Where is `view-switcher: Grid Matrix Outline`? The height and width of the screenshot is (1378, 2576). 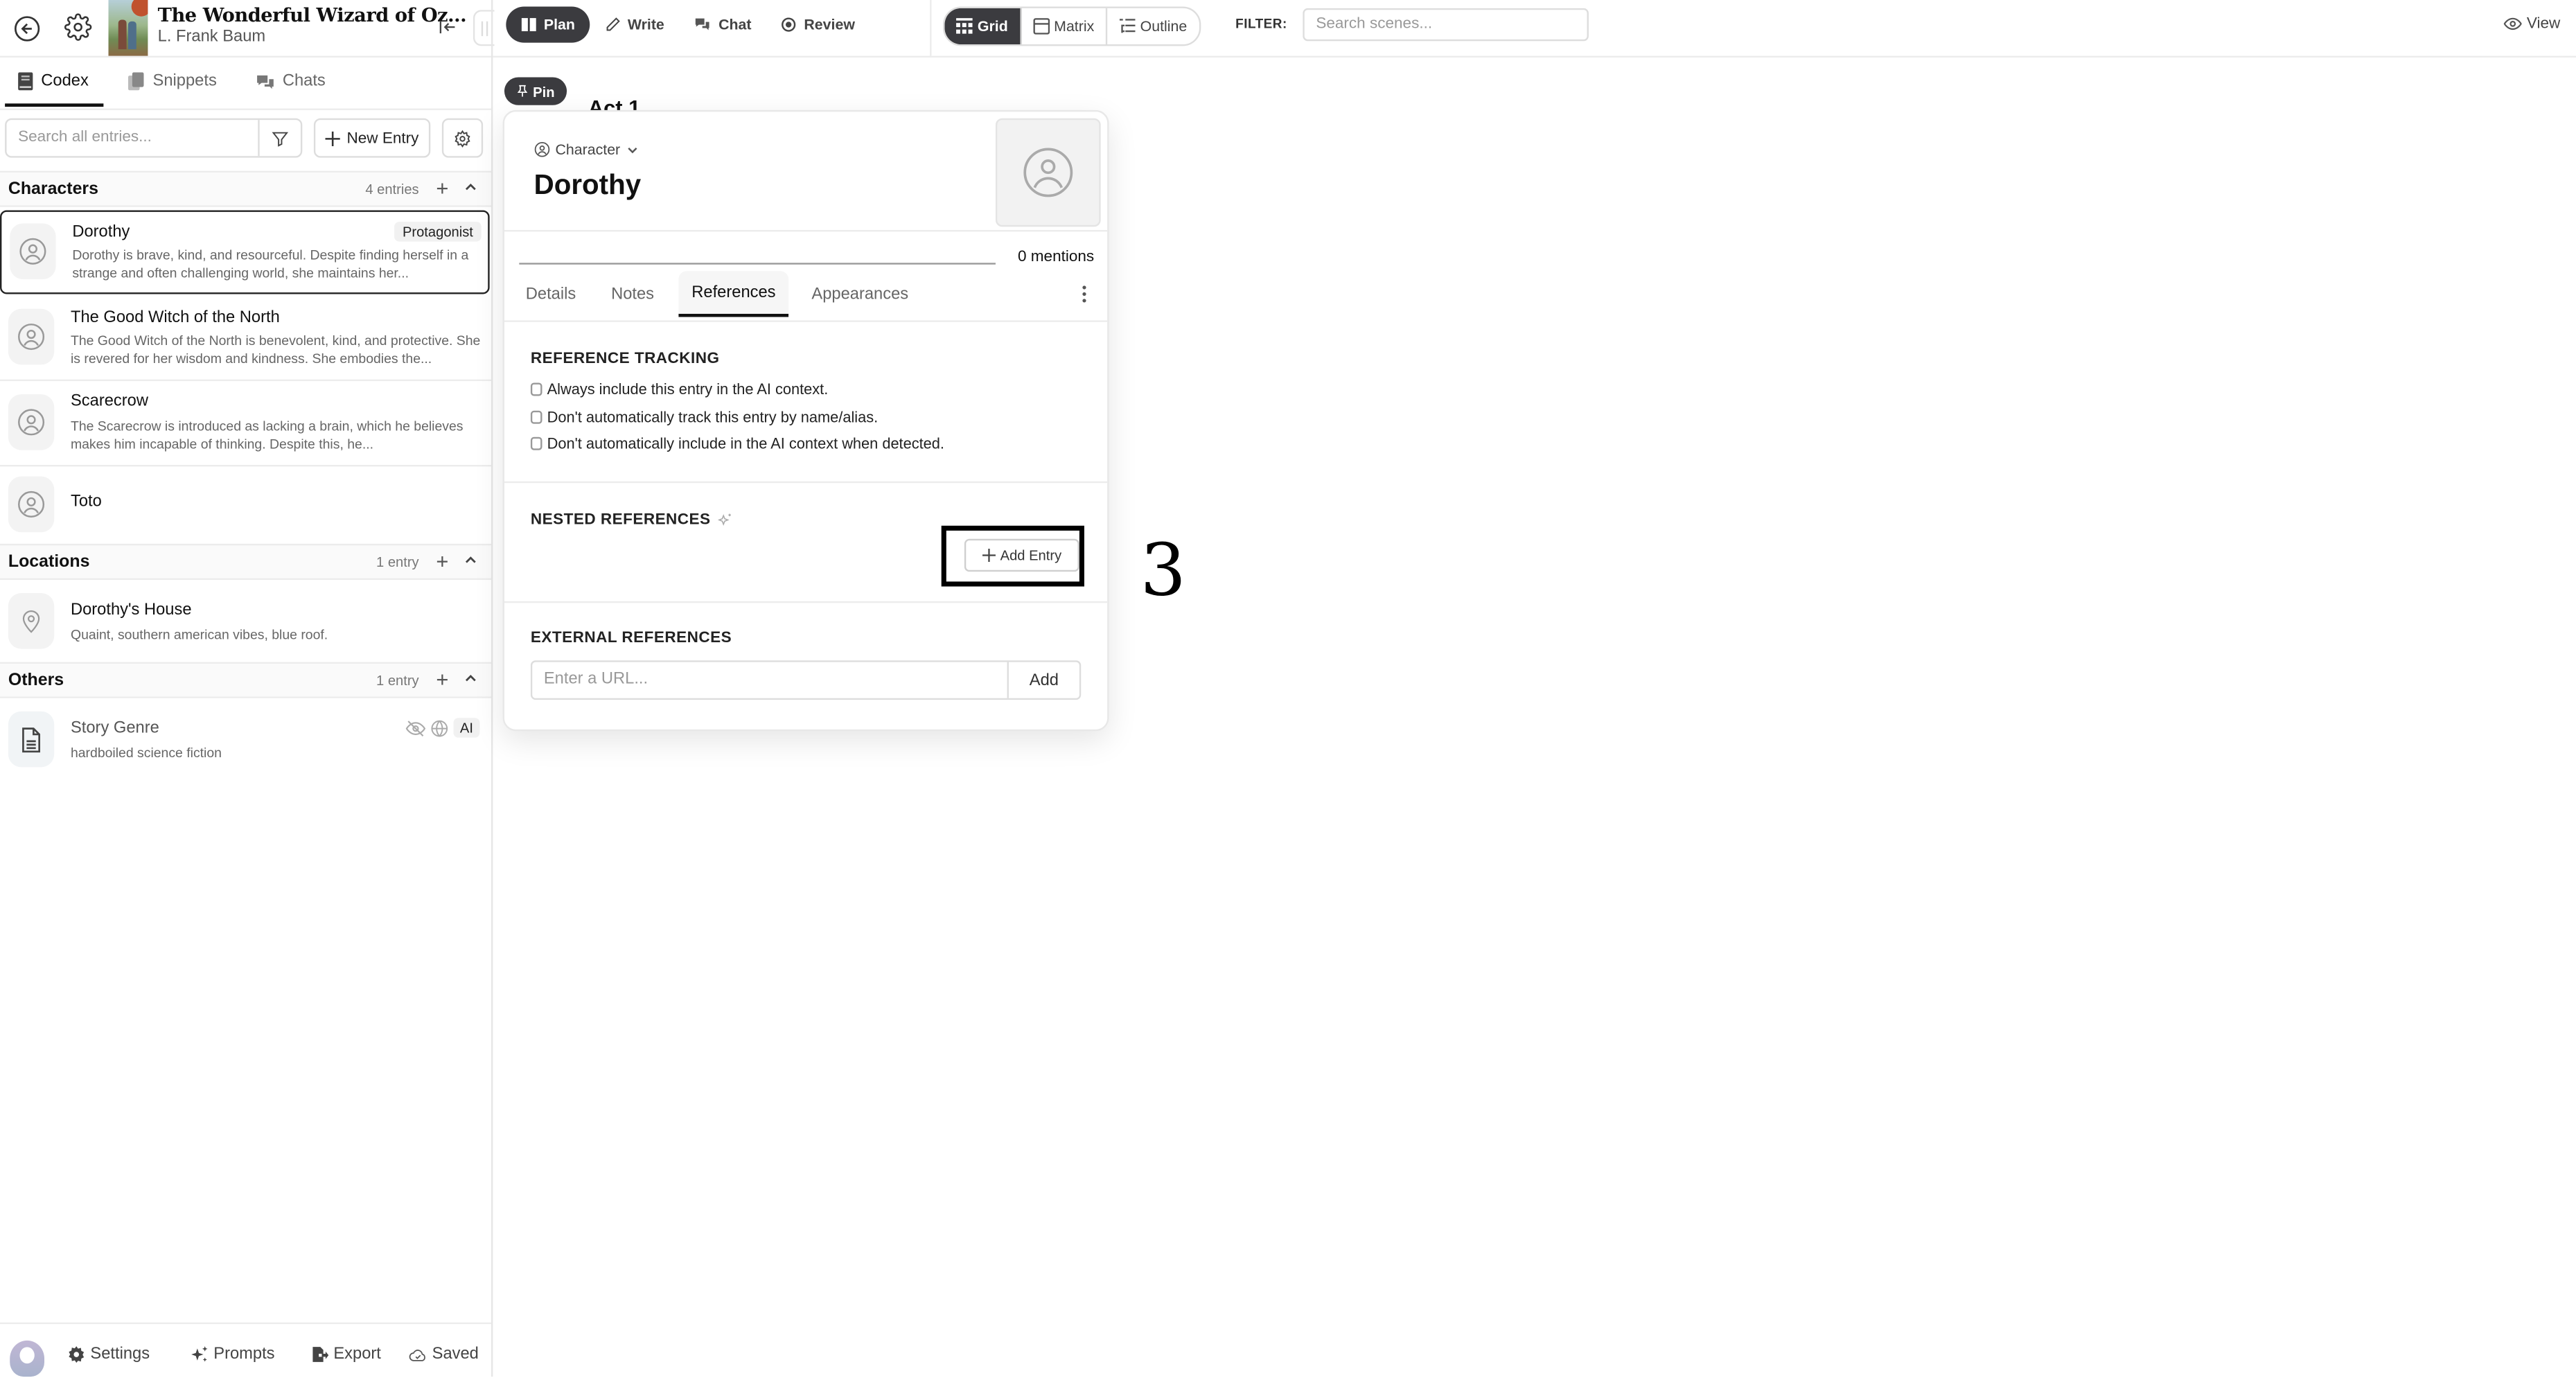
view-switcher: Grid Matrix Outline is located at coordinates (1072, 26).